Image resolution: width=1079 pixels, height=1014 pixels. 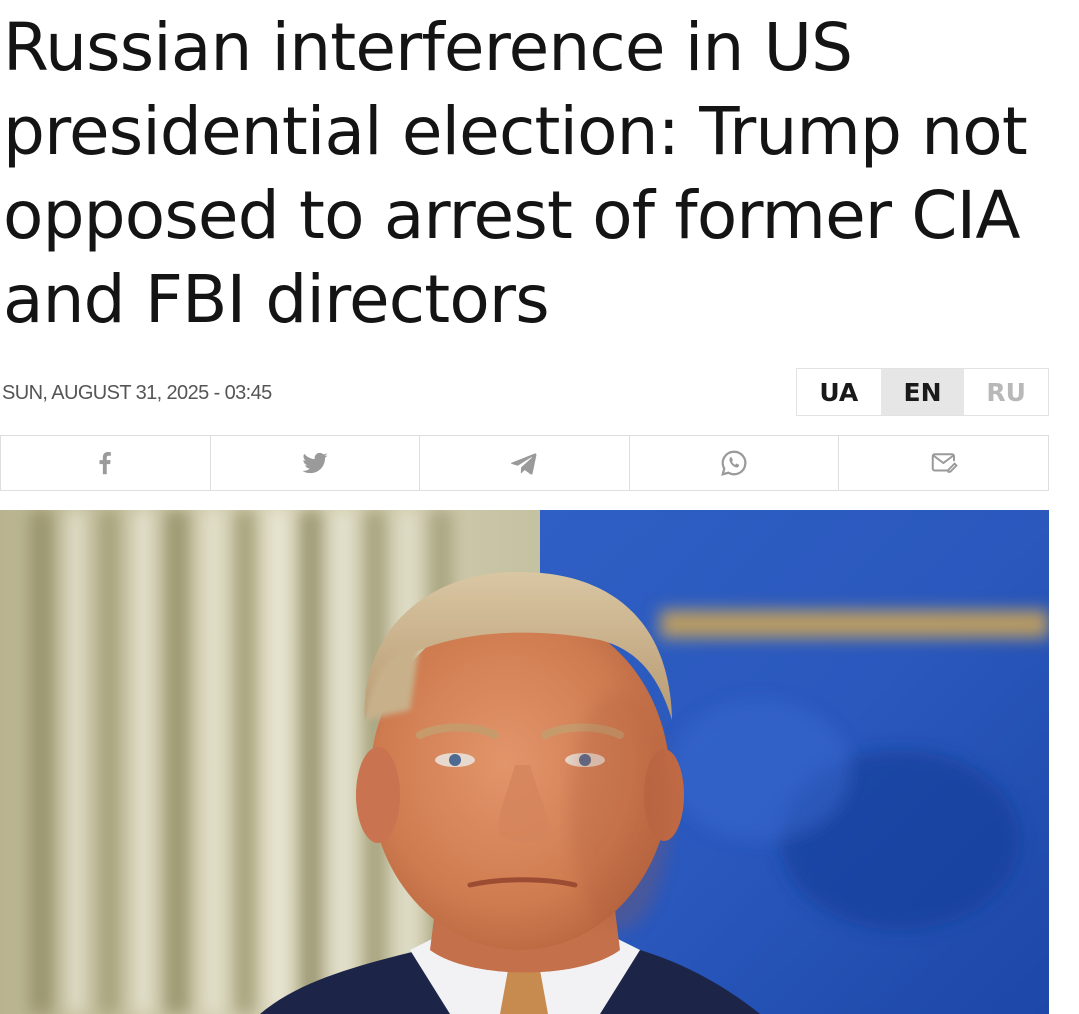 I want to click on facebook-icon, so click(x=105, y=463).